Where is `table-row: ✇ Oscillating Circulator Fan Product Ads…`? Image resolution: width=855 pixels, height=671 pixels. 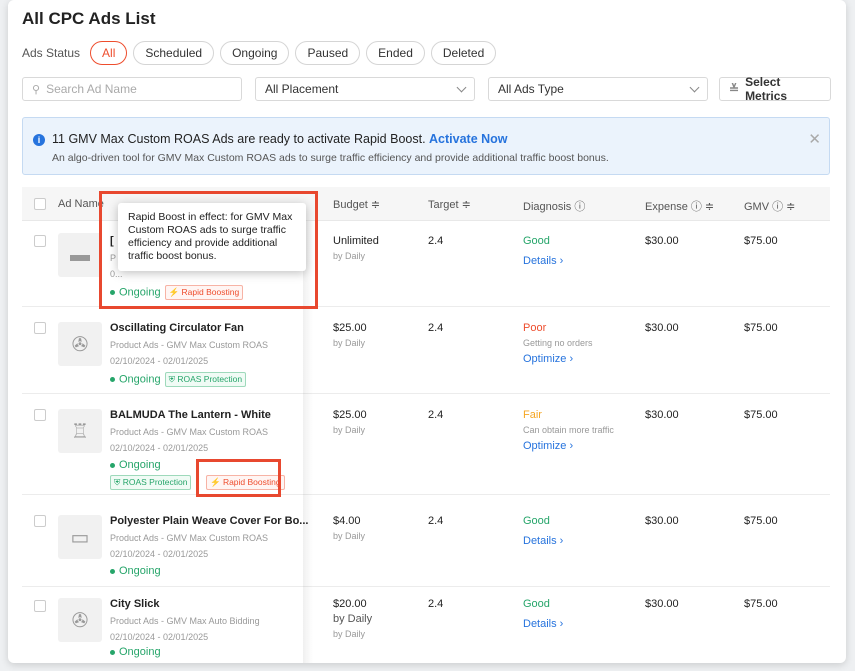 table-row: ✇ Oscillating Circulator Fan Product Ads… is located at coordinates (426, 351).